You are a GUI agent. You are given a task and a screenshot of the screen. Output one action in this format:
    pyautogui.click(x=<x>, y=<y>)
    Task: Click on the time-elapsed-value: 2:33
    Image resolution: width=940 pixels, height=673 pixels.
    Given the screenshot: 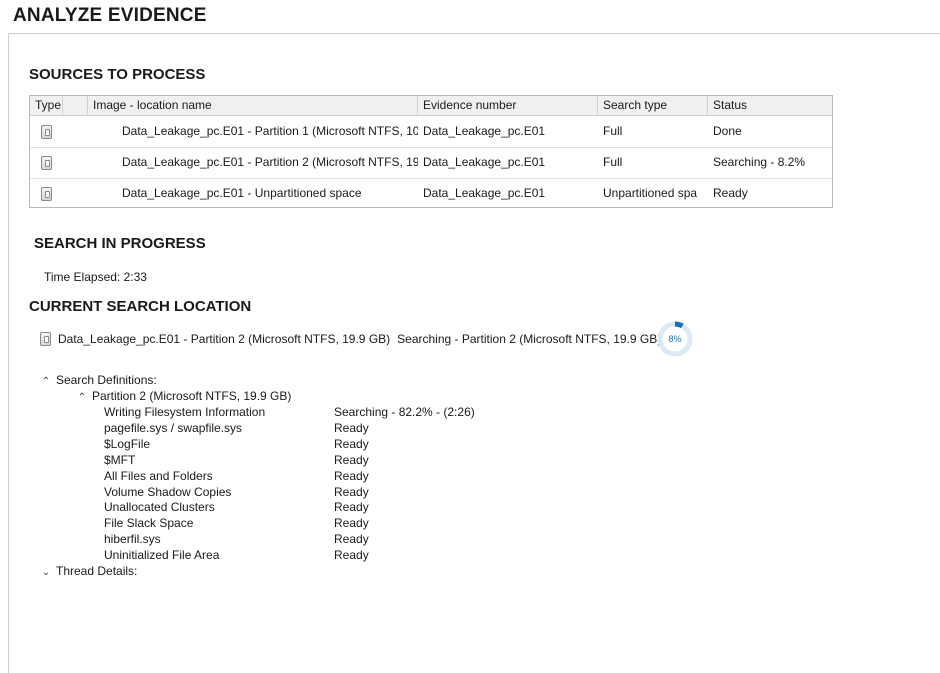 What is the action you would take?
    pyautogui.click(x=135, y=277)
    